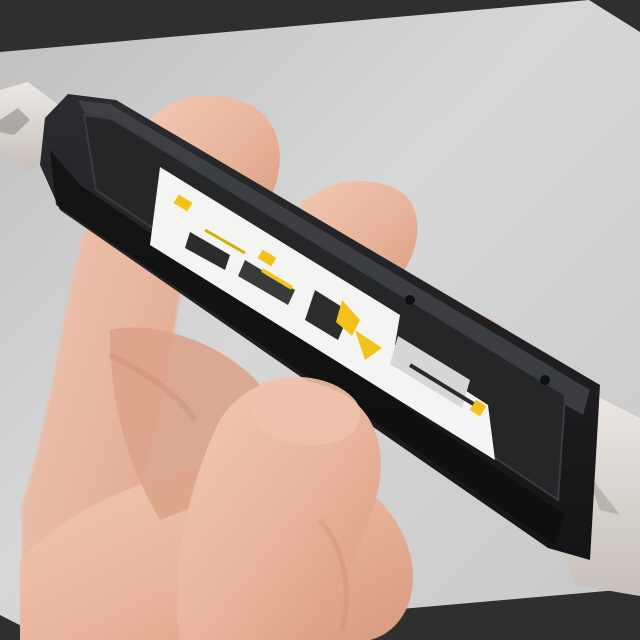 The width and height of the screenshot is (640, 640). What do you see at coordinates (536, 510) in the screenshot?
I see `rivet-lower` at bounding box center [536, 510].